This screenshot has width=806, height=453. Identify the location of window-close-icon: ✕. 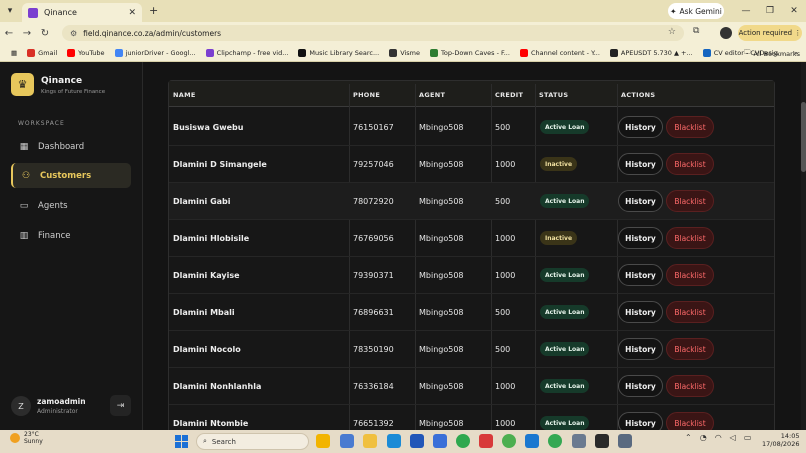
(794, 11).